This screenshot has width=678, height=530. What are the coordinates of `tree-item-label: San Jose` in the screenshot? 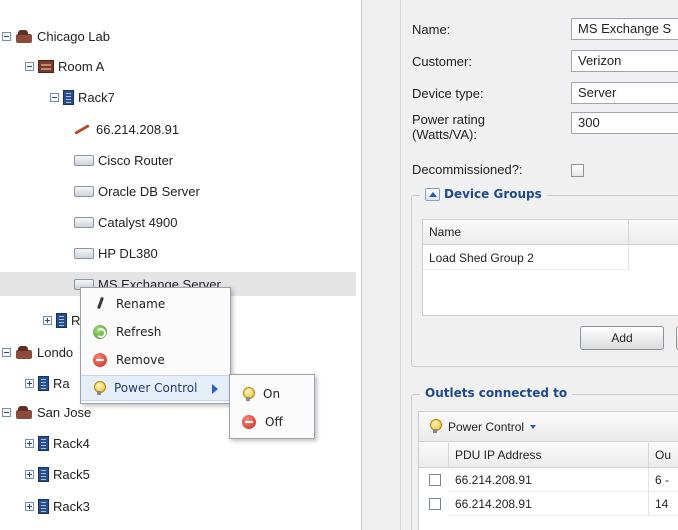 It's located at (64, 412).